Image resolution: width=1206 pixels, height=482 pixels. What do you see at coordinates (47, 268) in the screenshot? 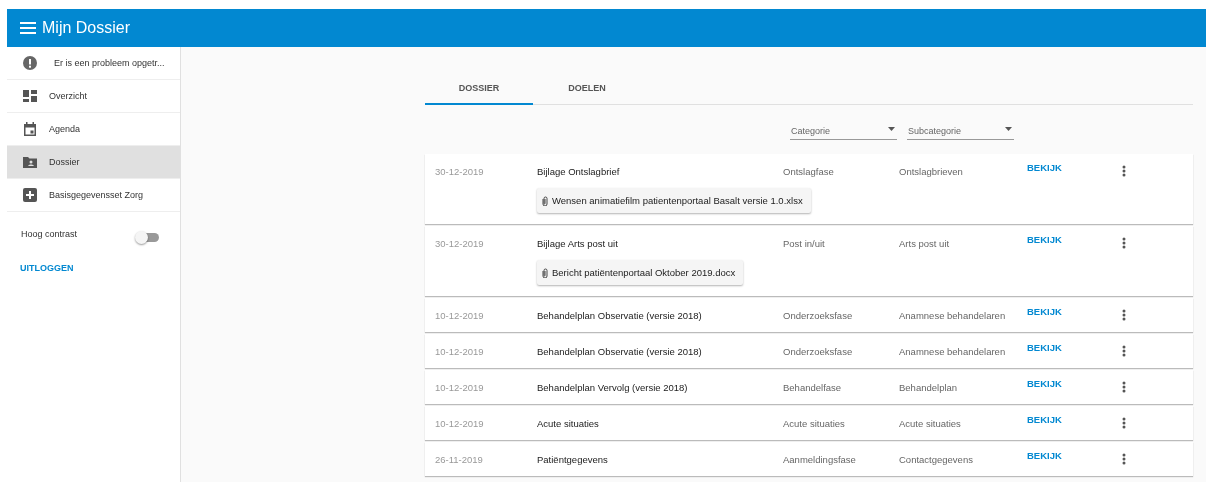
I see `logout-link: UITLOGGEN` at bounding box center [47, 268].